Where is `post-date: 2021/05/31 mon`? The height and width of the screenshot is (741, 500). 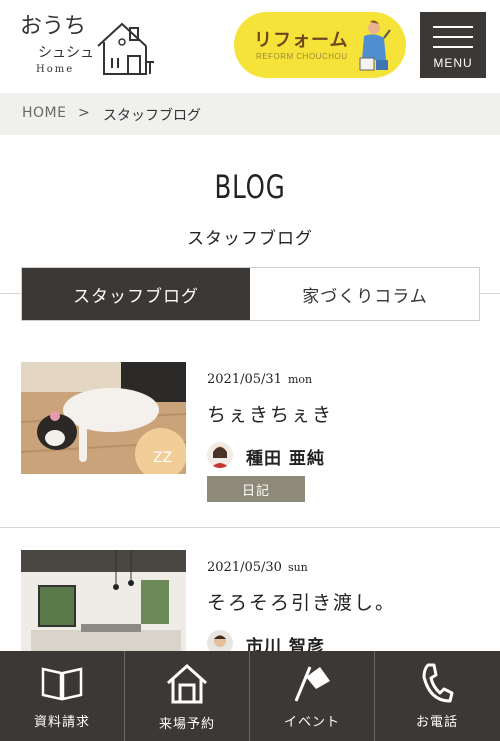 post-date: 2021/05/31 mon is located at coordinates (259, 379).